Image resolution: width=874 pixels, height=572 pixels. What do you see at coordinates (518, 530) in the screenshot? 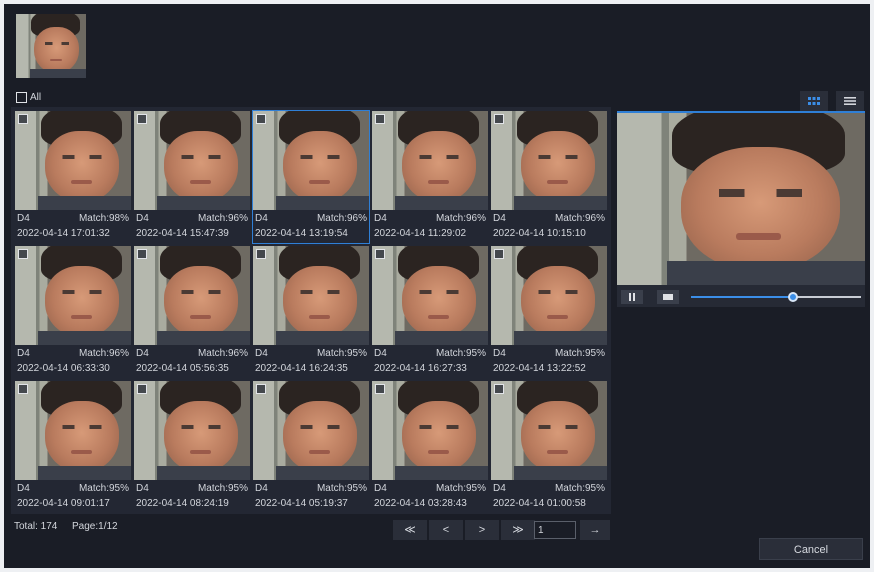
I see `last-page-button: ≫` at bounding box center [518, 530].